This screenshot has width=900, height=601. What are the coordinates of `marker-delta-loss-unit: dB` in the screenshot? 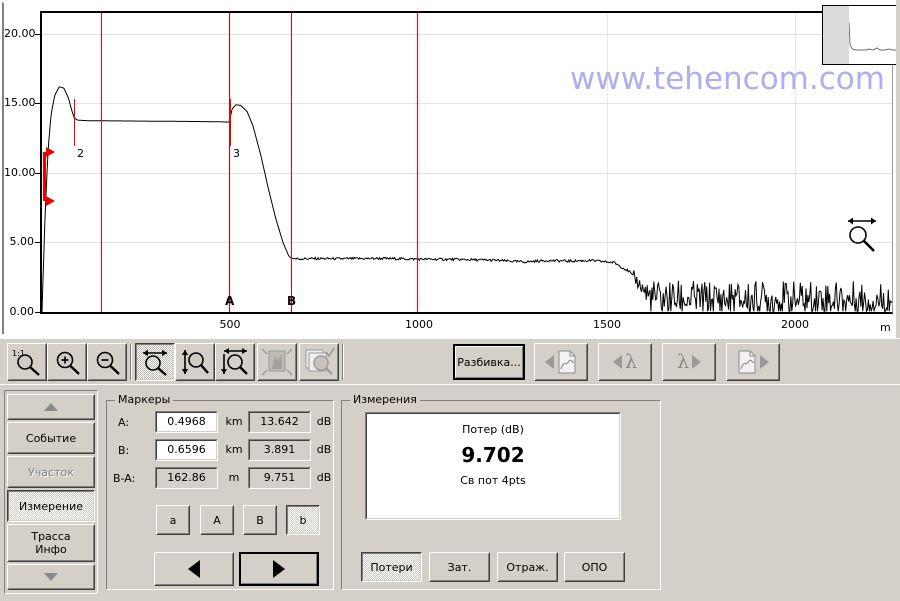 It's located at (324, 477).